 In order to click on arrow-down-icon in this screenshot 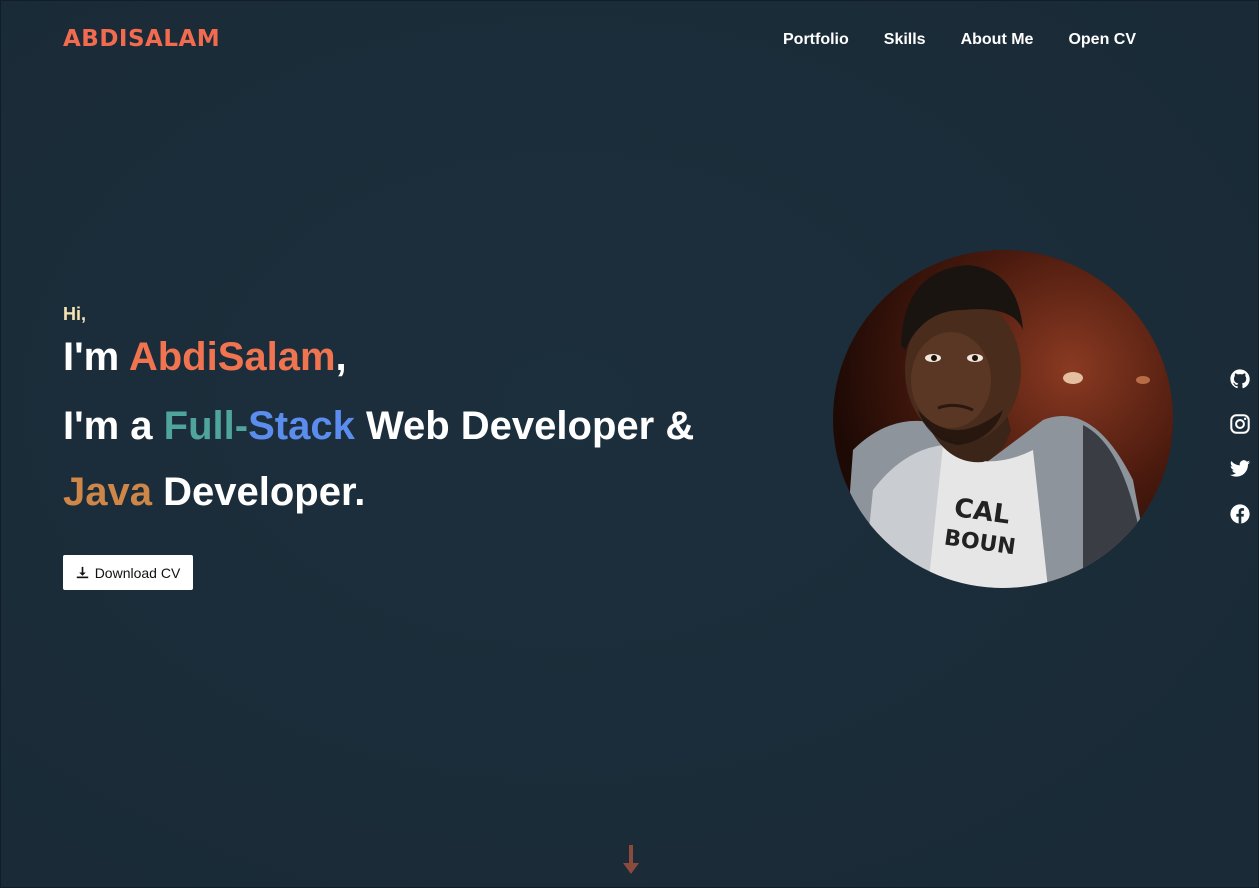, I will do `click(631, 860)`.